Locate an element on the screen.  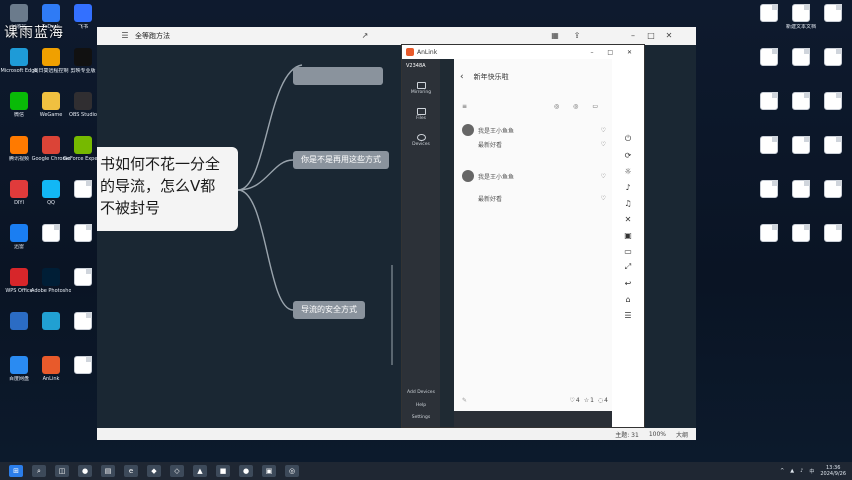
explorer-icon: ▤ is located at coordinates (108, 471).